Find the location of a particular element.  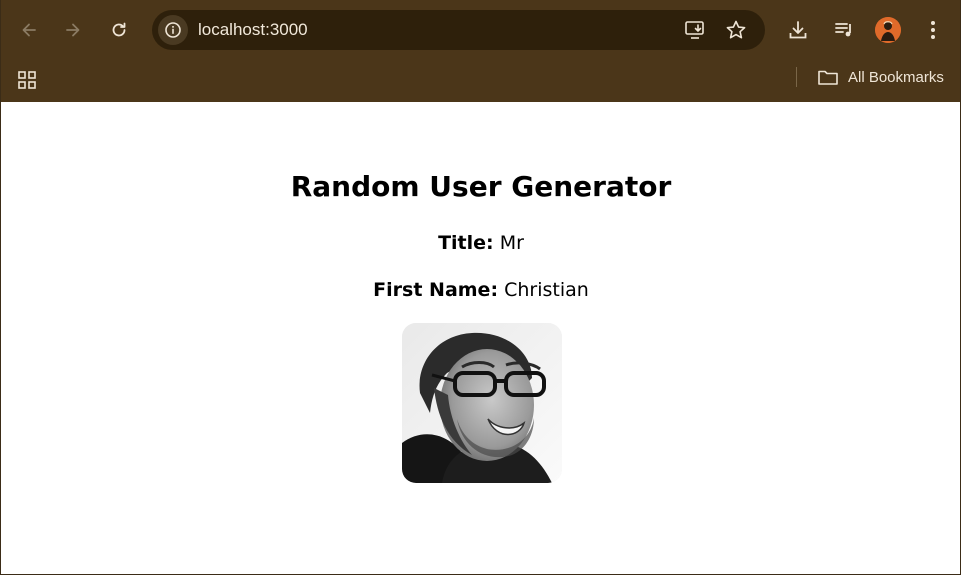

site-info-icon is located at coordinates (173, 30).